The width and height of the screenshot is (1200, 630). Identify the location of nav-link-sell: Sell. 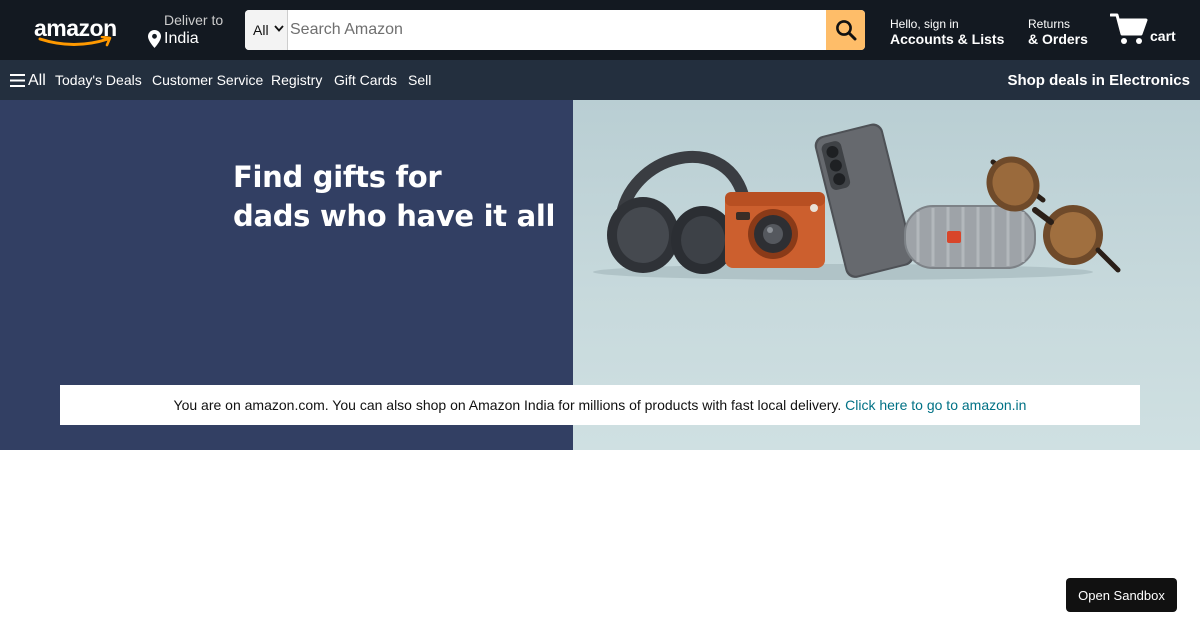
(419, 80).